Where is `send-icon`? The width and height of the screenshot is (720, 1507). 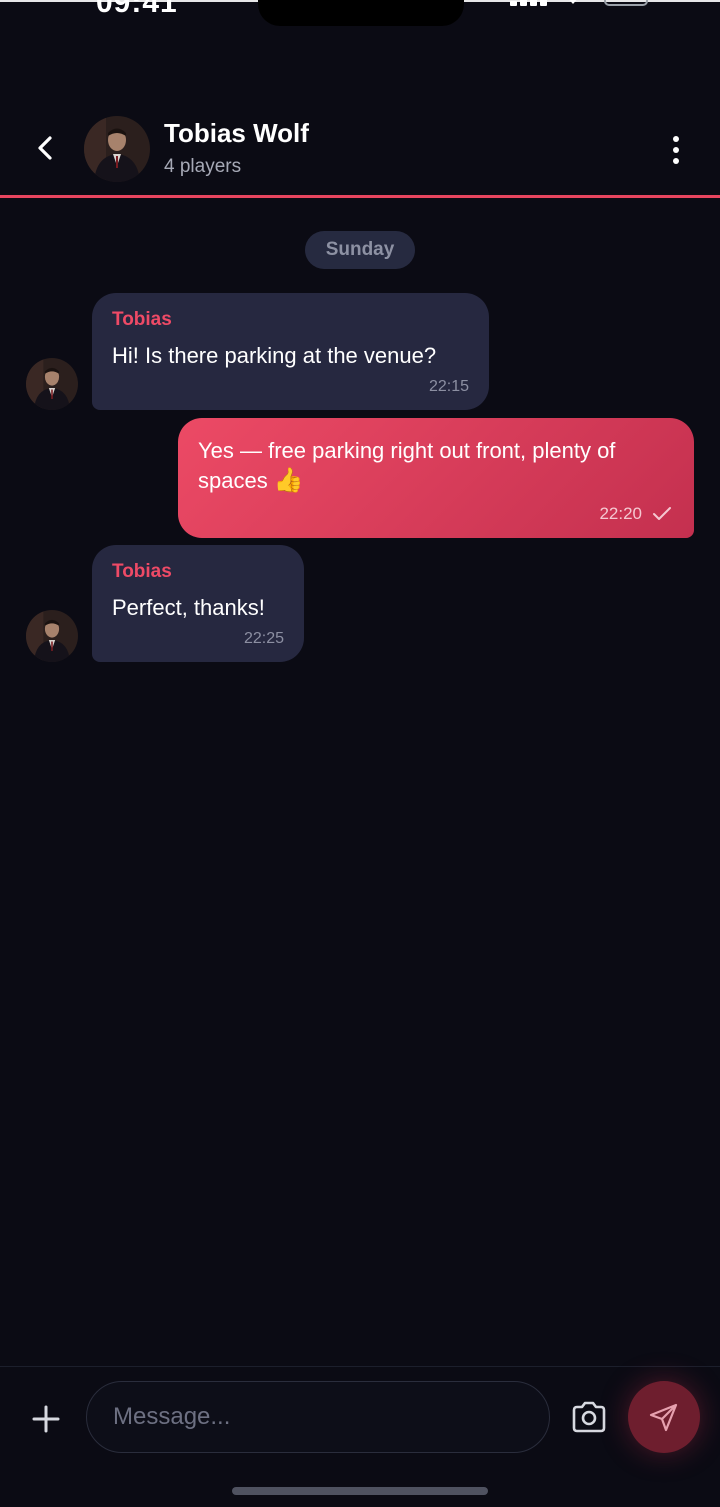
send-icon is located at coordinates (663, 1417).